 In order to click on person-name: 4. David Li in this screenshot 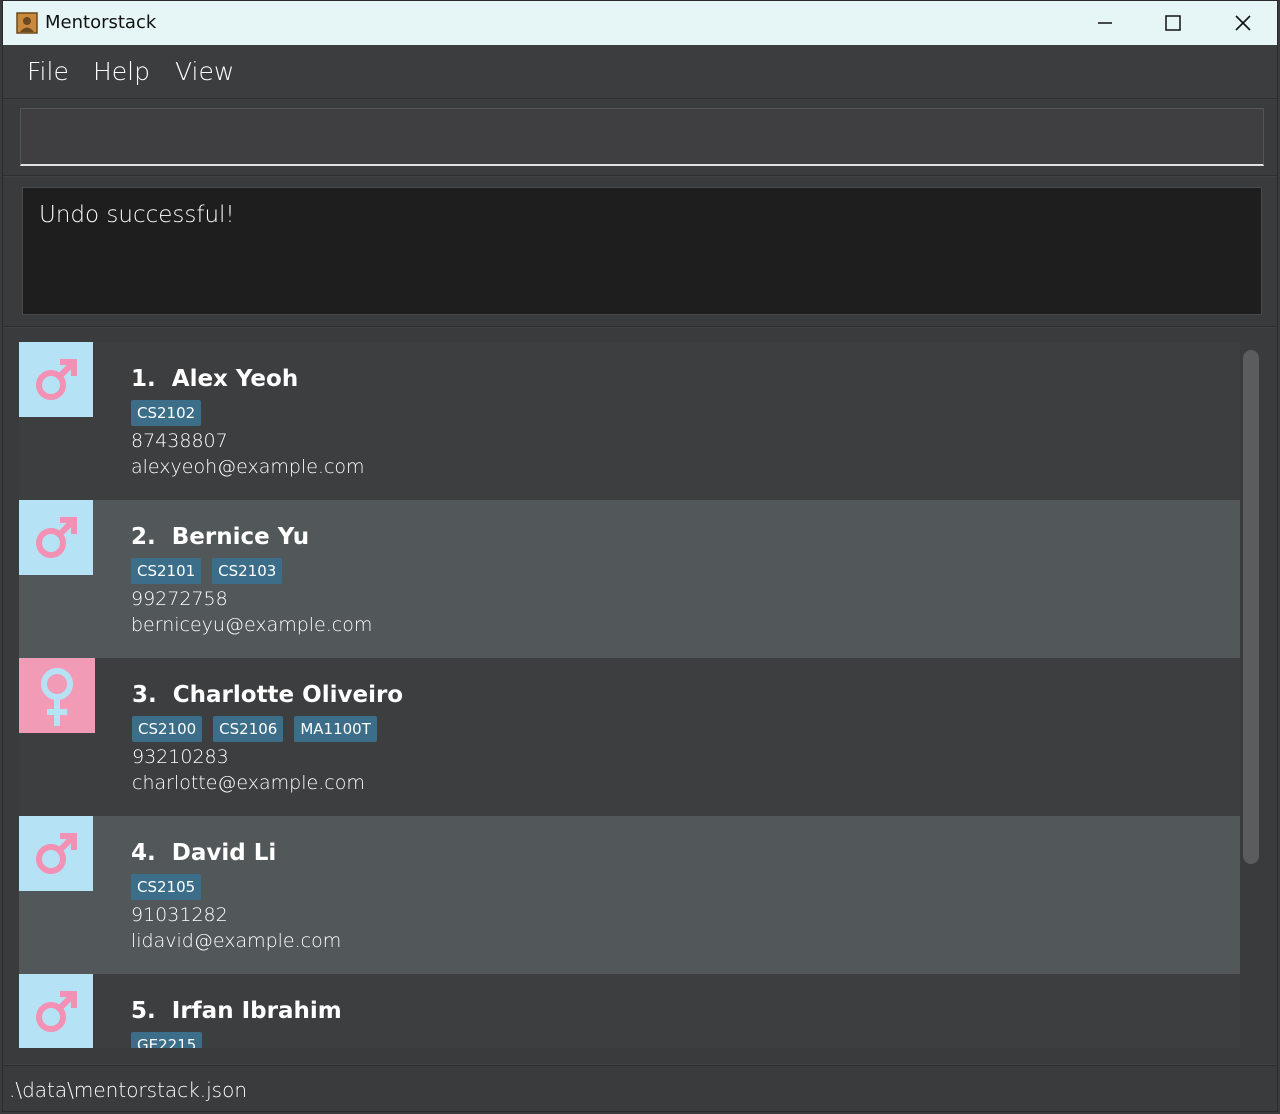, I will do `click(203, 853)`.